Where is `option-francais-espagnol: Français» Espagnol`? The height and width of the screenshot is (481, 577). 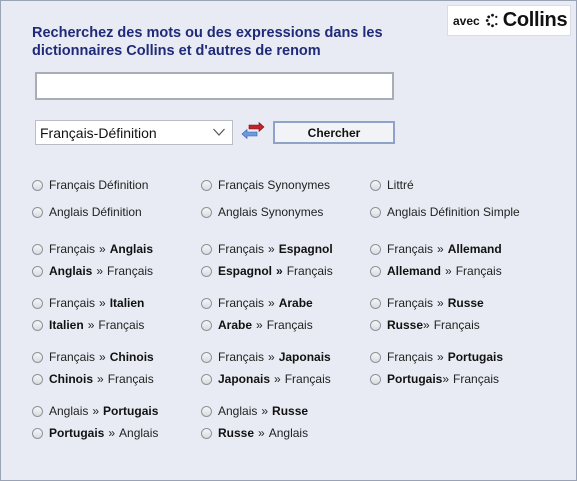 option-francais-espagnol: Français» Espagnol is located at coordinates (267, 249).